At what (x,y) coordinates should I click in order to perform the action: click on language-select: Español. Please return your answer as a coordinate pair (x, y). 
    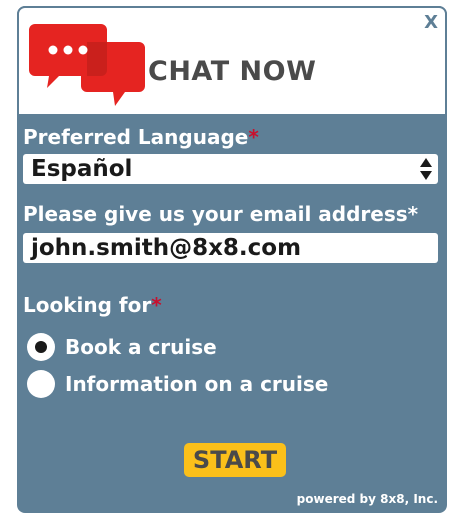
    Looking at the image, I should click on (230, 169).